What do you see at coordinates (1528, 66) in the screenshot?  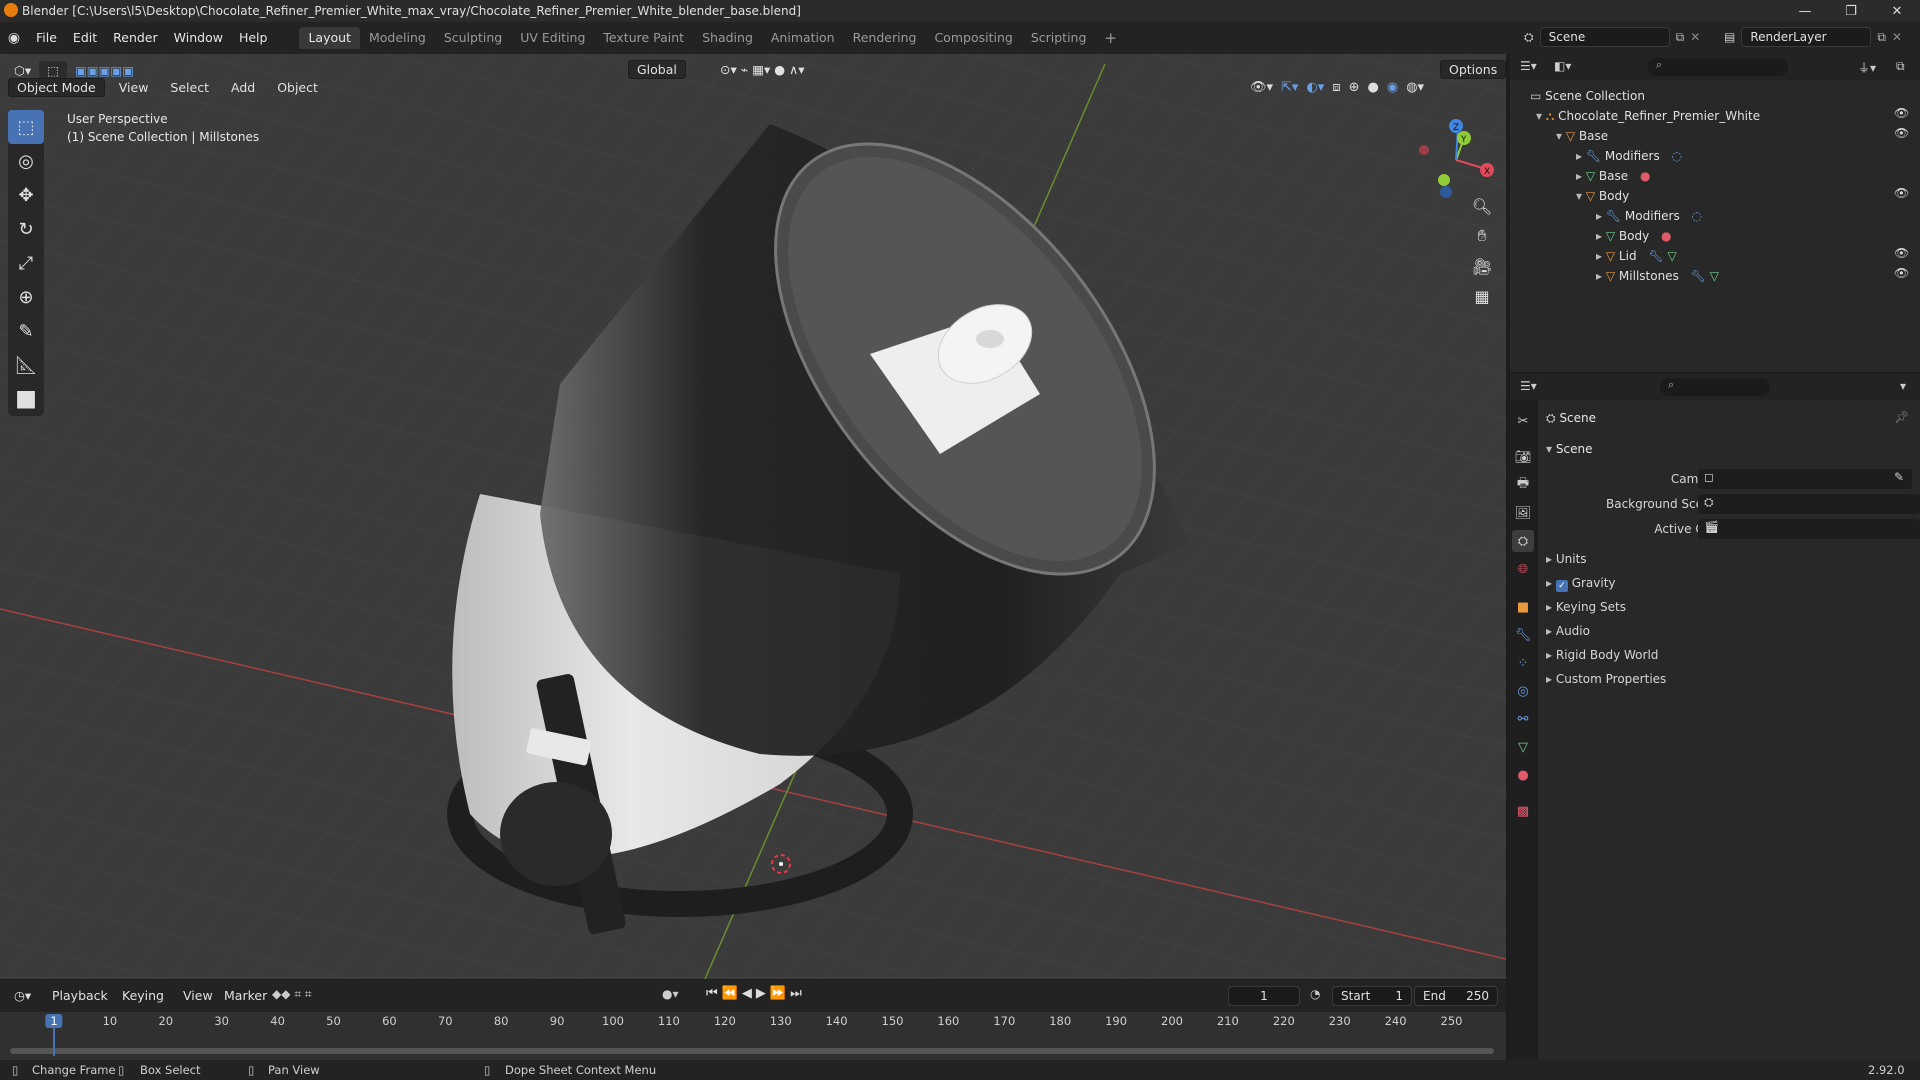 I see `outliner-editor-icon: ☰▾` at bounding box center [1528, 66].